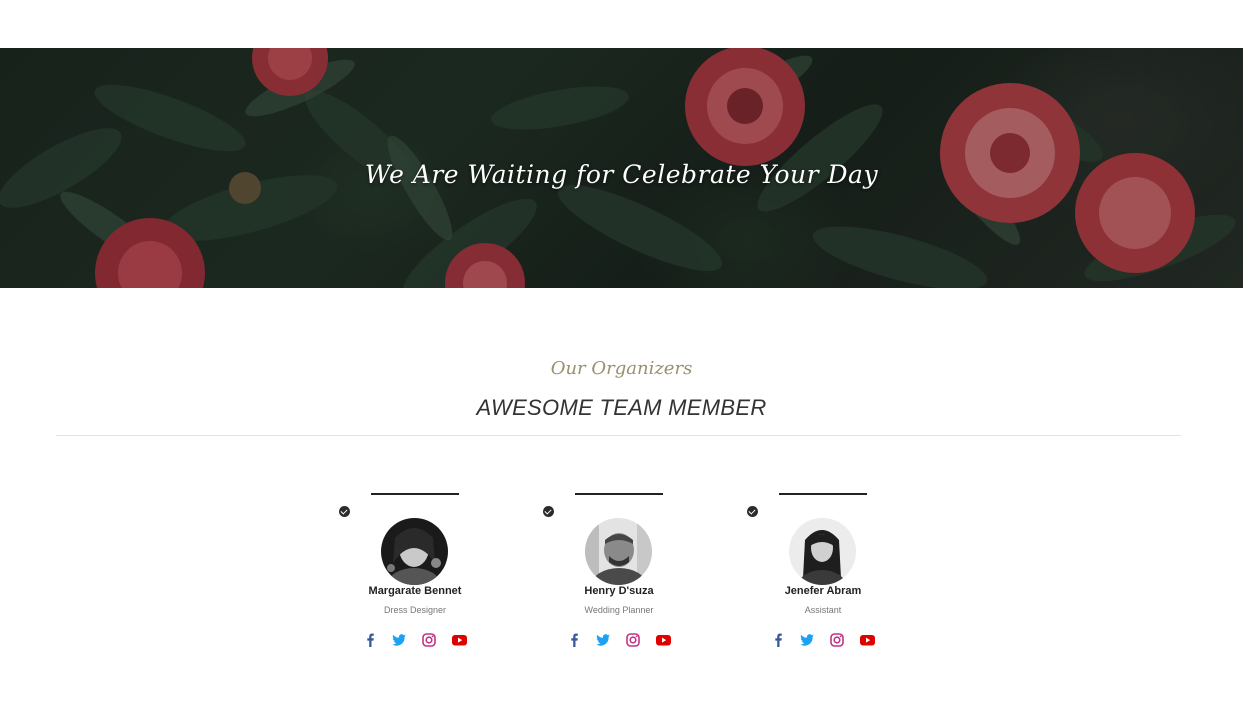  What do you see at coordinates (415, 591) in the screenshot?
I see `member-name: Margarate Bennet` at bounding box center [415, 591].